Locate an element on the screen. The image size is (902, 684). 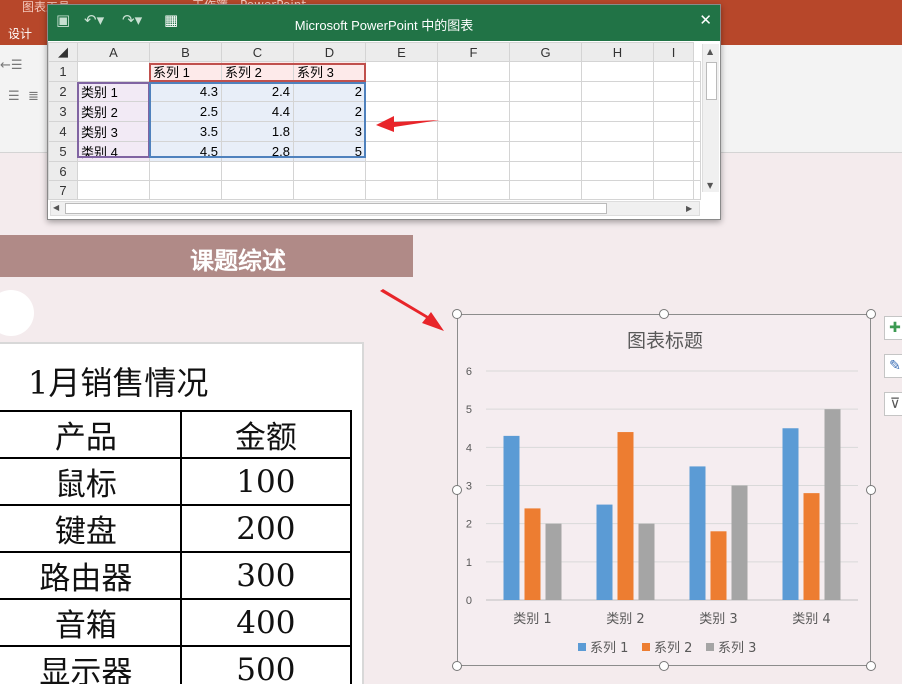
scroll-down-icon: ▼ is located at coordinates (710, 185).